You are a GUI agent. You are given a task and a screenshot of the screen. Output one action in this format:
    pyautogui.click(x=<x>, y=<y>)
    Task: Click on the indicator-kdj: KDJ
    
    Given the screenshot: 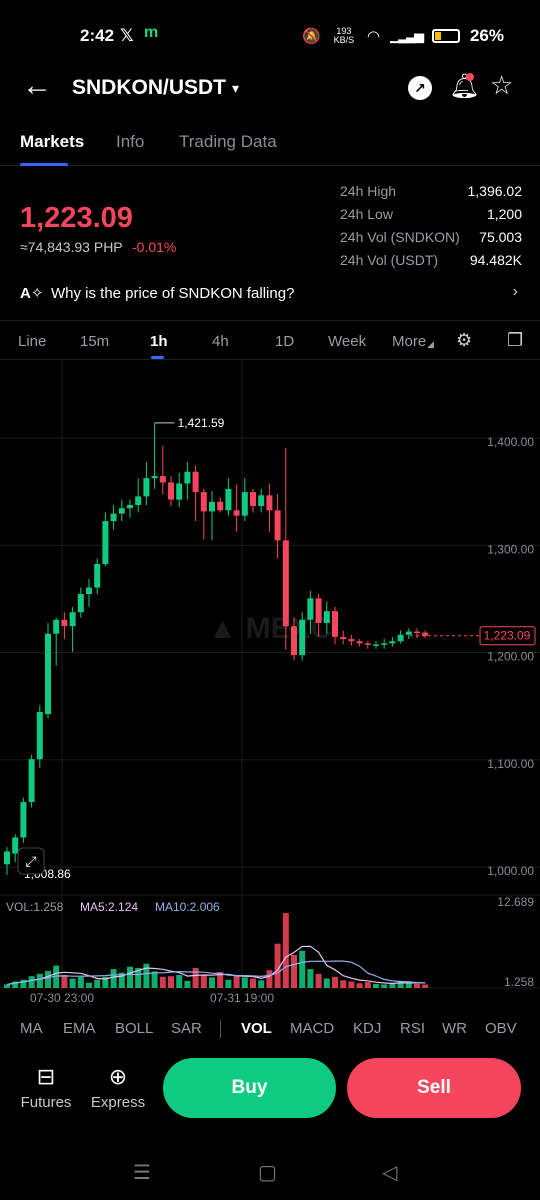 What is the action you would take?
    pyautogui.click(x=367, y=1028)
    